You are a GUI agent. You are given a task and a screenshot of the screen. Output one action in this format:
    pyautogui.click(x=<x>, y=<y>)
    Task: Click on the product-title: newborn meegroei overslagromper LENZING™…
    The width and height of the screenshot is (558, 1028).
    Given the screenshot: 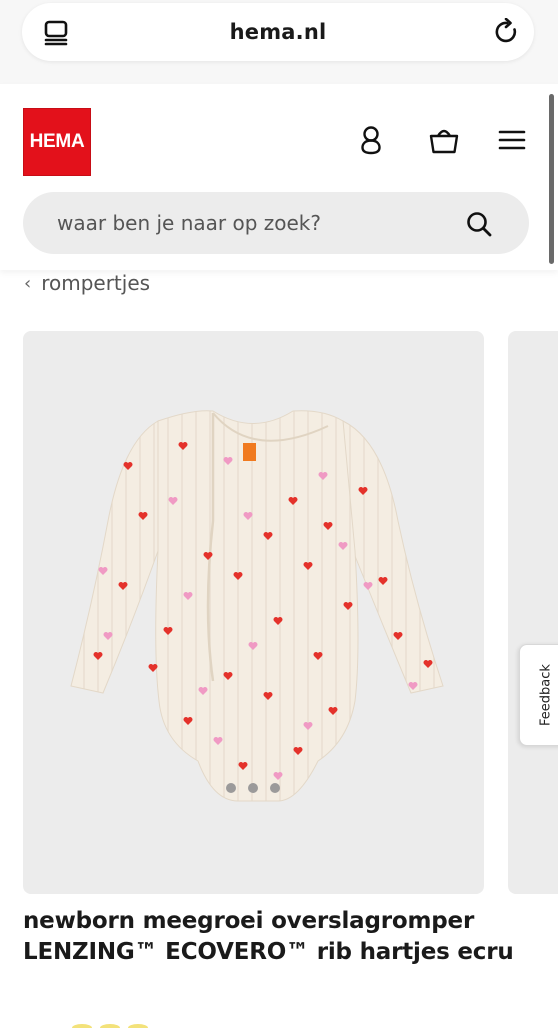 What is the action you would take?
    pyautogui.click(x=268, y=936)
    